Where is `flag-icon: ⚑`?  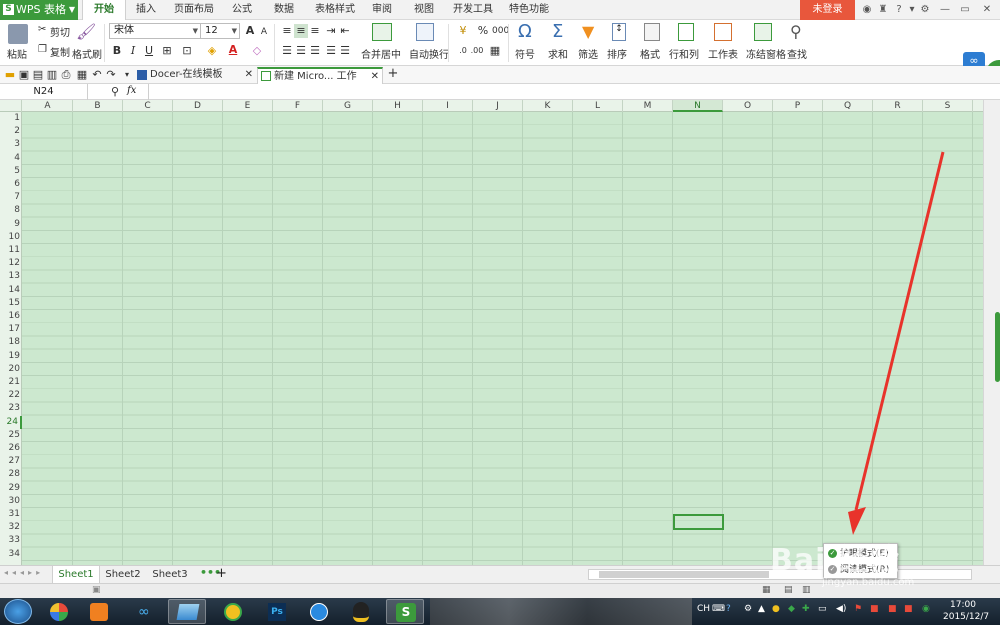 flag-icon: ⚑ is located at coordinates (858, 609).